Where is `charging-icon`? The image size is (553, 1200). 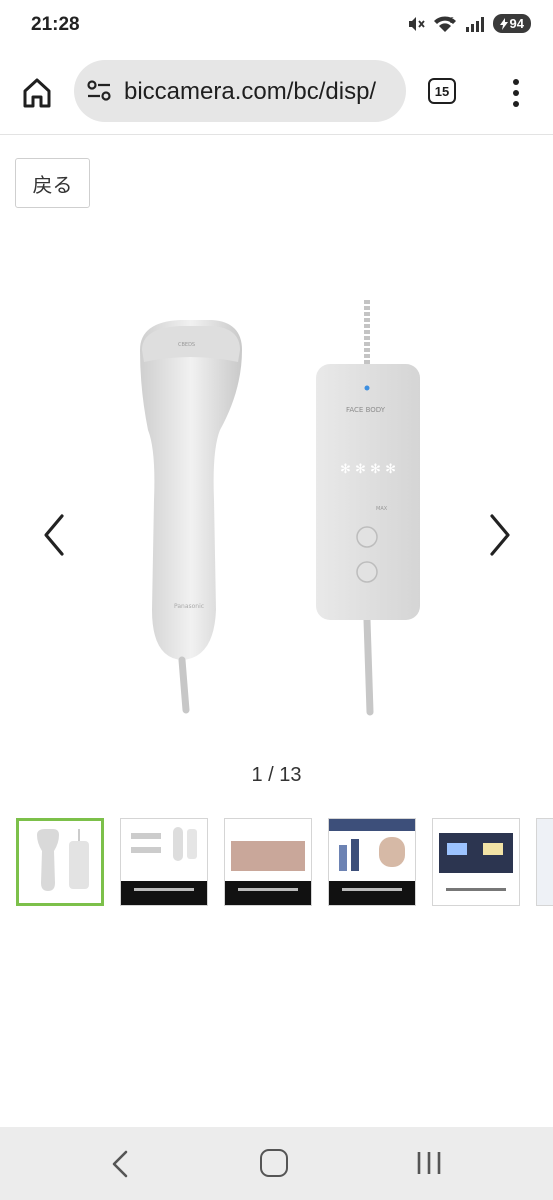 charging-icon is located at coordinates (503, 23).